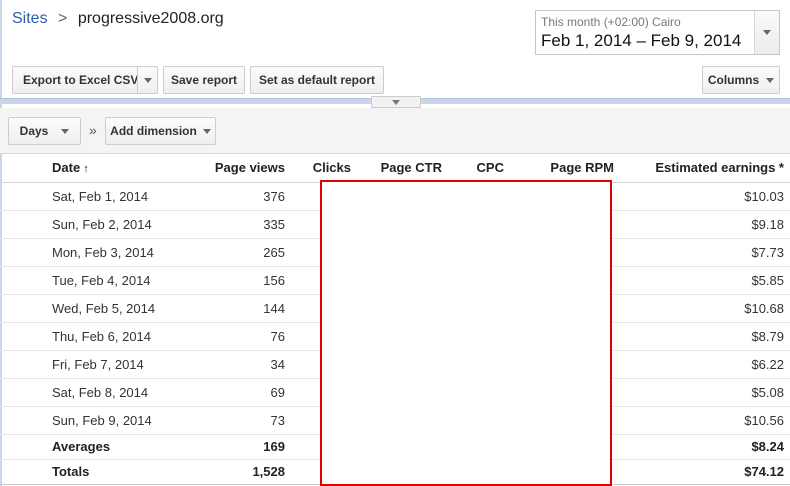 The width and height of the screenshot is (790, 486). What do you see at coordinates (245, 447) in the screenshot?
I see `averages-page-views: 169` at bounding box center [245, 447].